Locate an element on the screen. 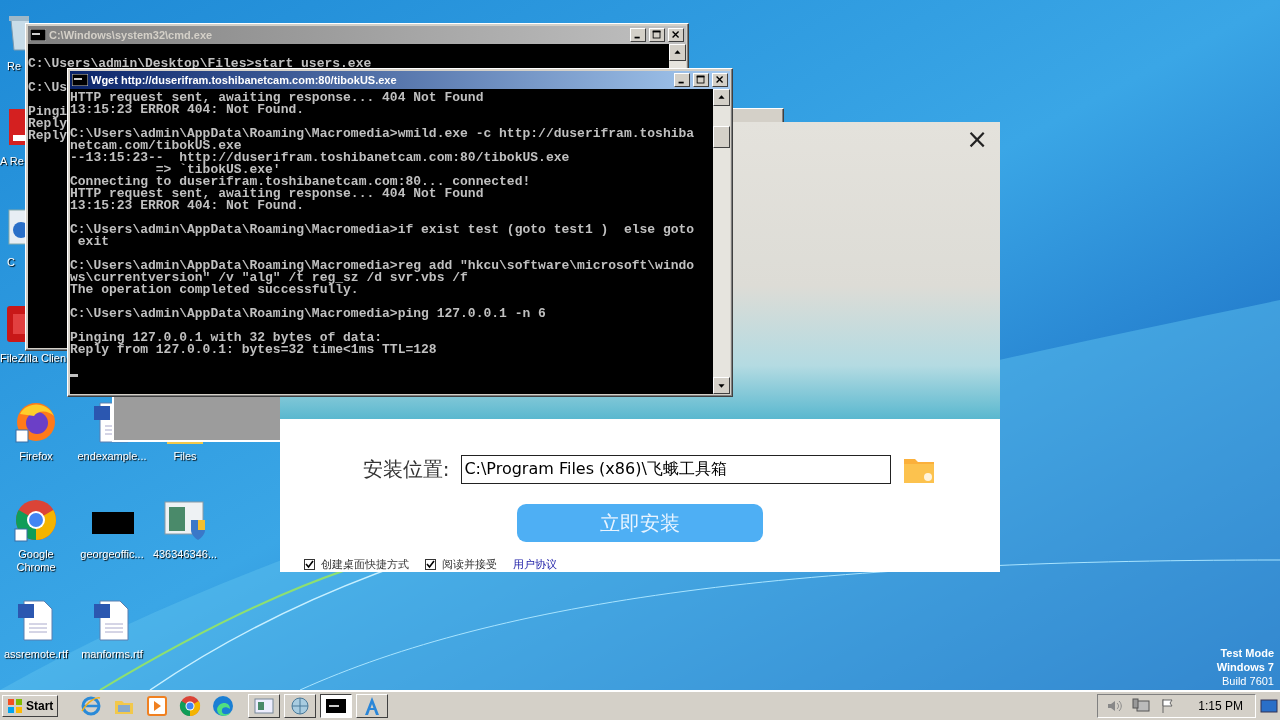 This screenshot has height=720, width=1280. close-button: × is located at coordinates (977, 139).